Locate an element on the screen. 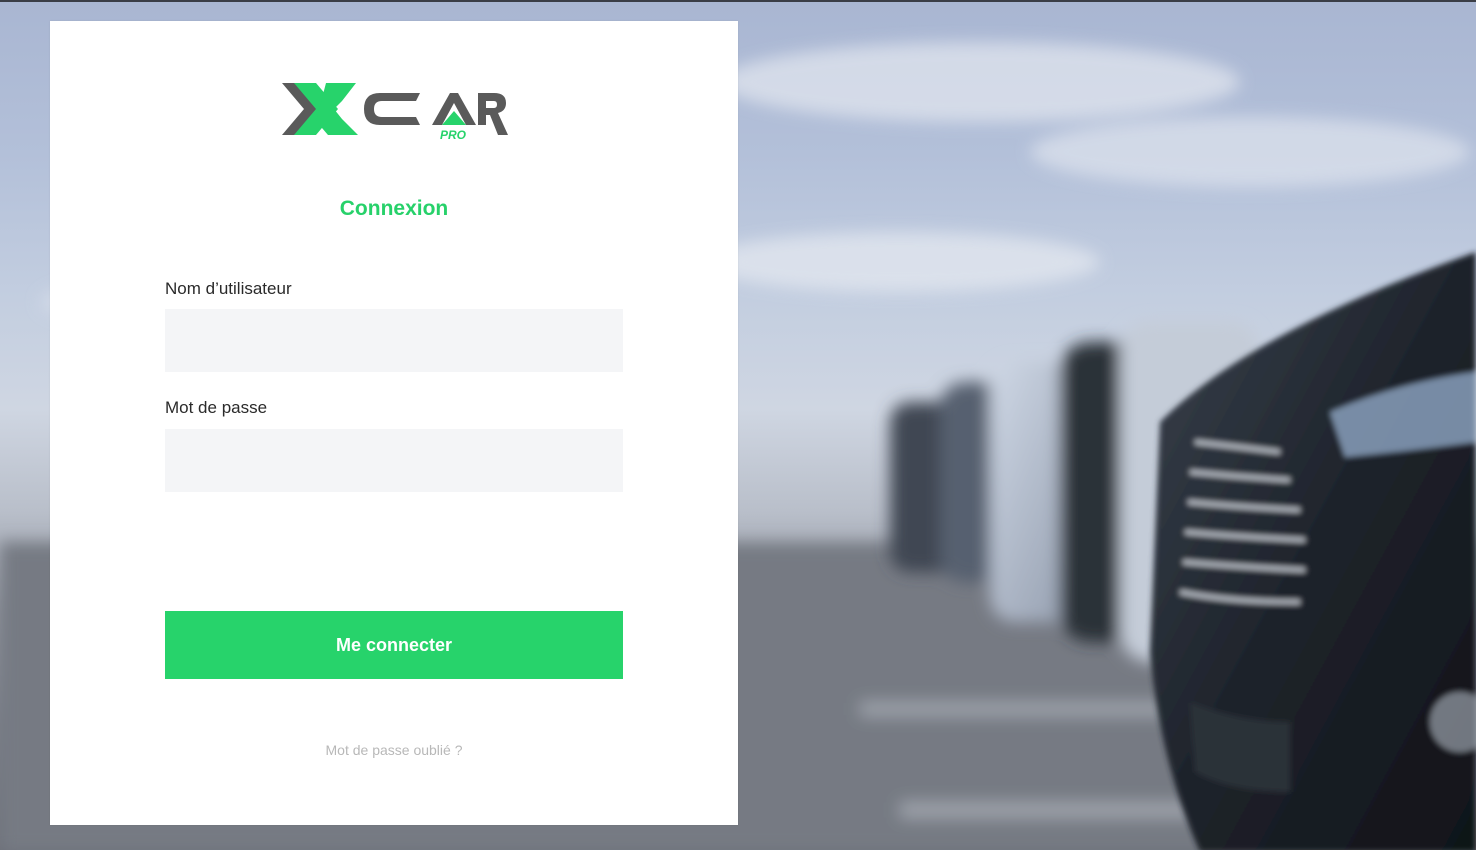 The height and width of the screenshot is (850, 1476). username-input is located at coordinates (394, 340).